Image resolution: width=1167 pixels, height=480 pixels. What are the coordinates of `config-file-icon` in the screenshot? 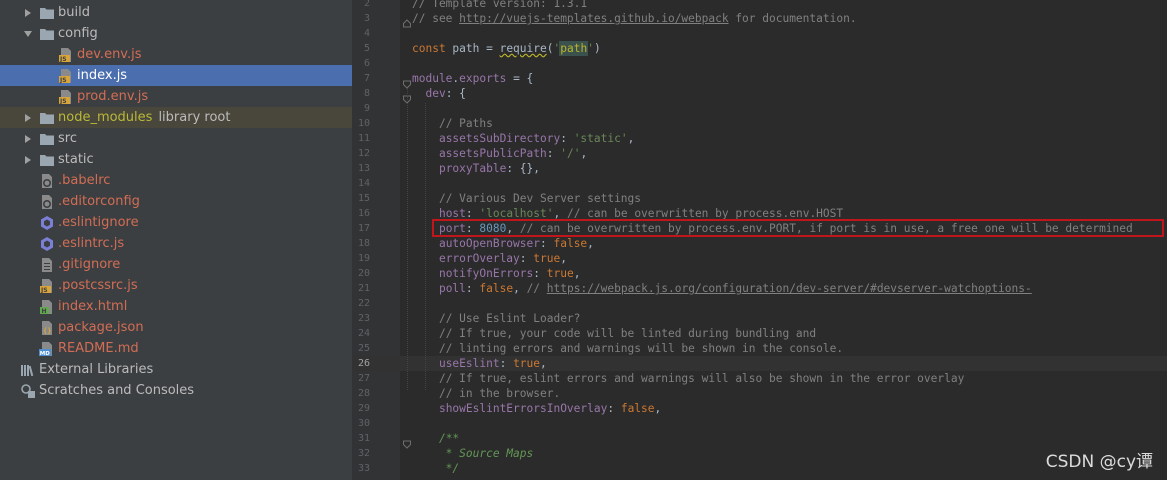 It's located at (47, 181).